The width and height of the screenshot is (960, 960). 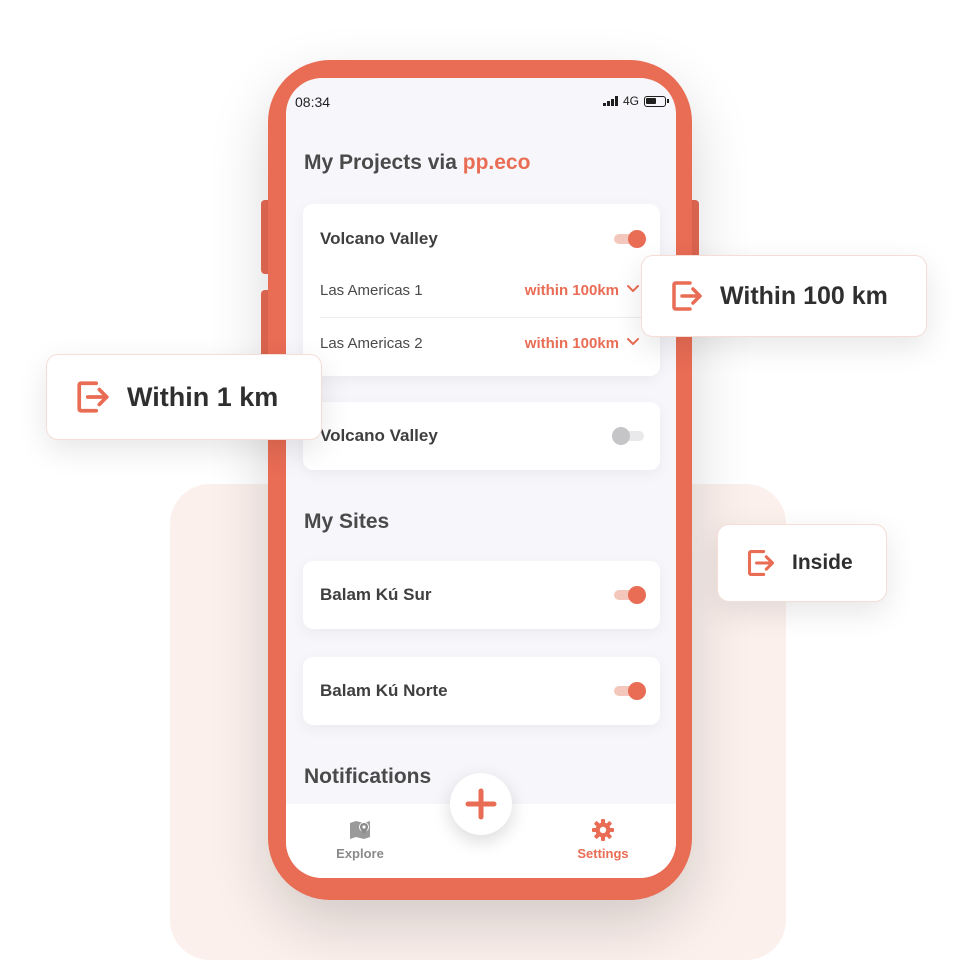 What do you see at coordinates (347, 521) in the screenshot?
I see `sites-section-title: My Sites` at bounding box center [347, 521].